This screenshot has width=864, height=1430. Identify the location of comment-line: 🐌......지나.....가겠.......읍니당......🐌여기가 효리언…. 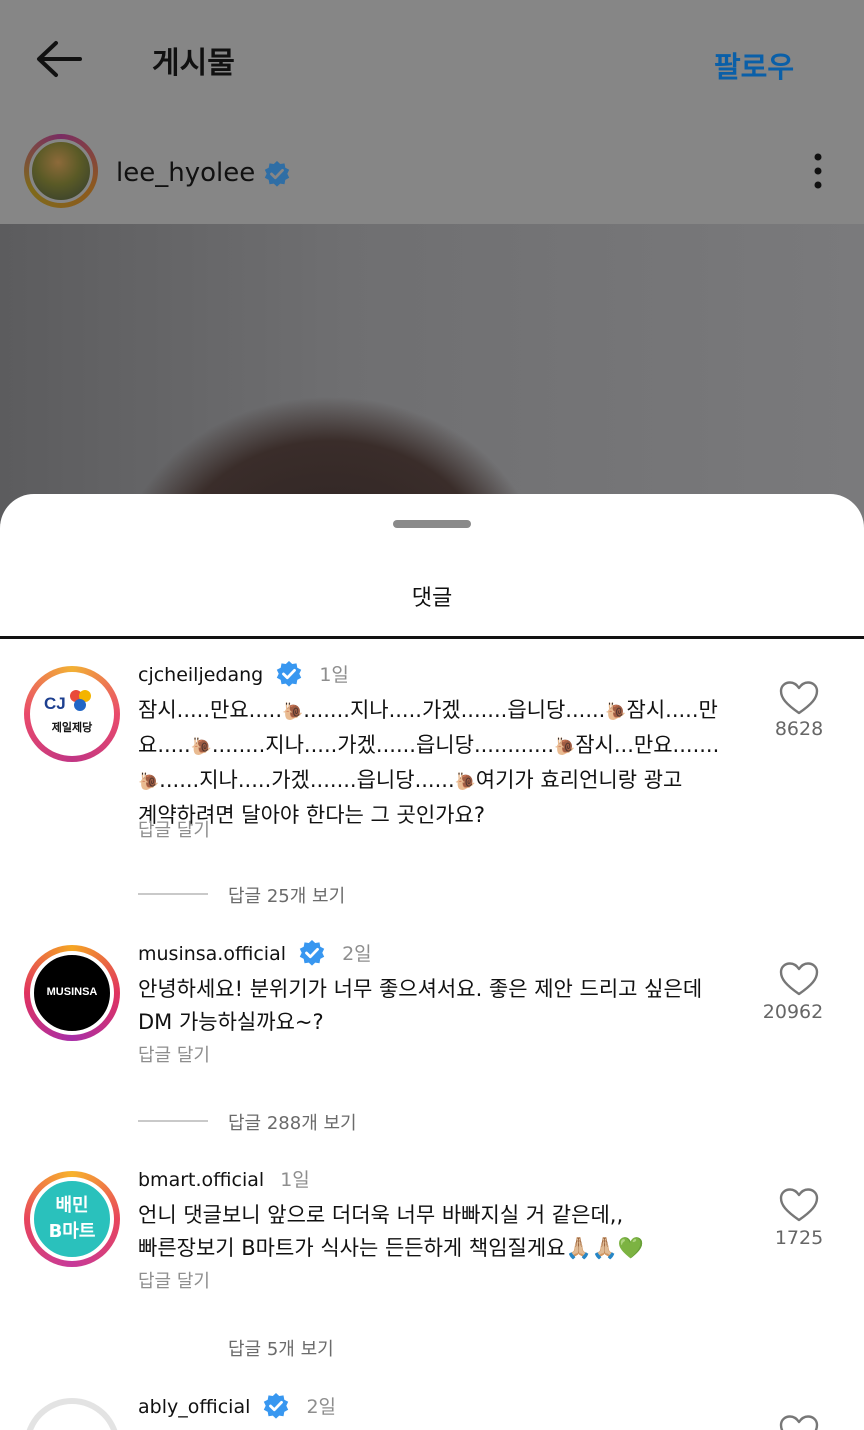
(410, 780).